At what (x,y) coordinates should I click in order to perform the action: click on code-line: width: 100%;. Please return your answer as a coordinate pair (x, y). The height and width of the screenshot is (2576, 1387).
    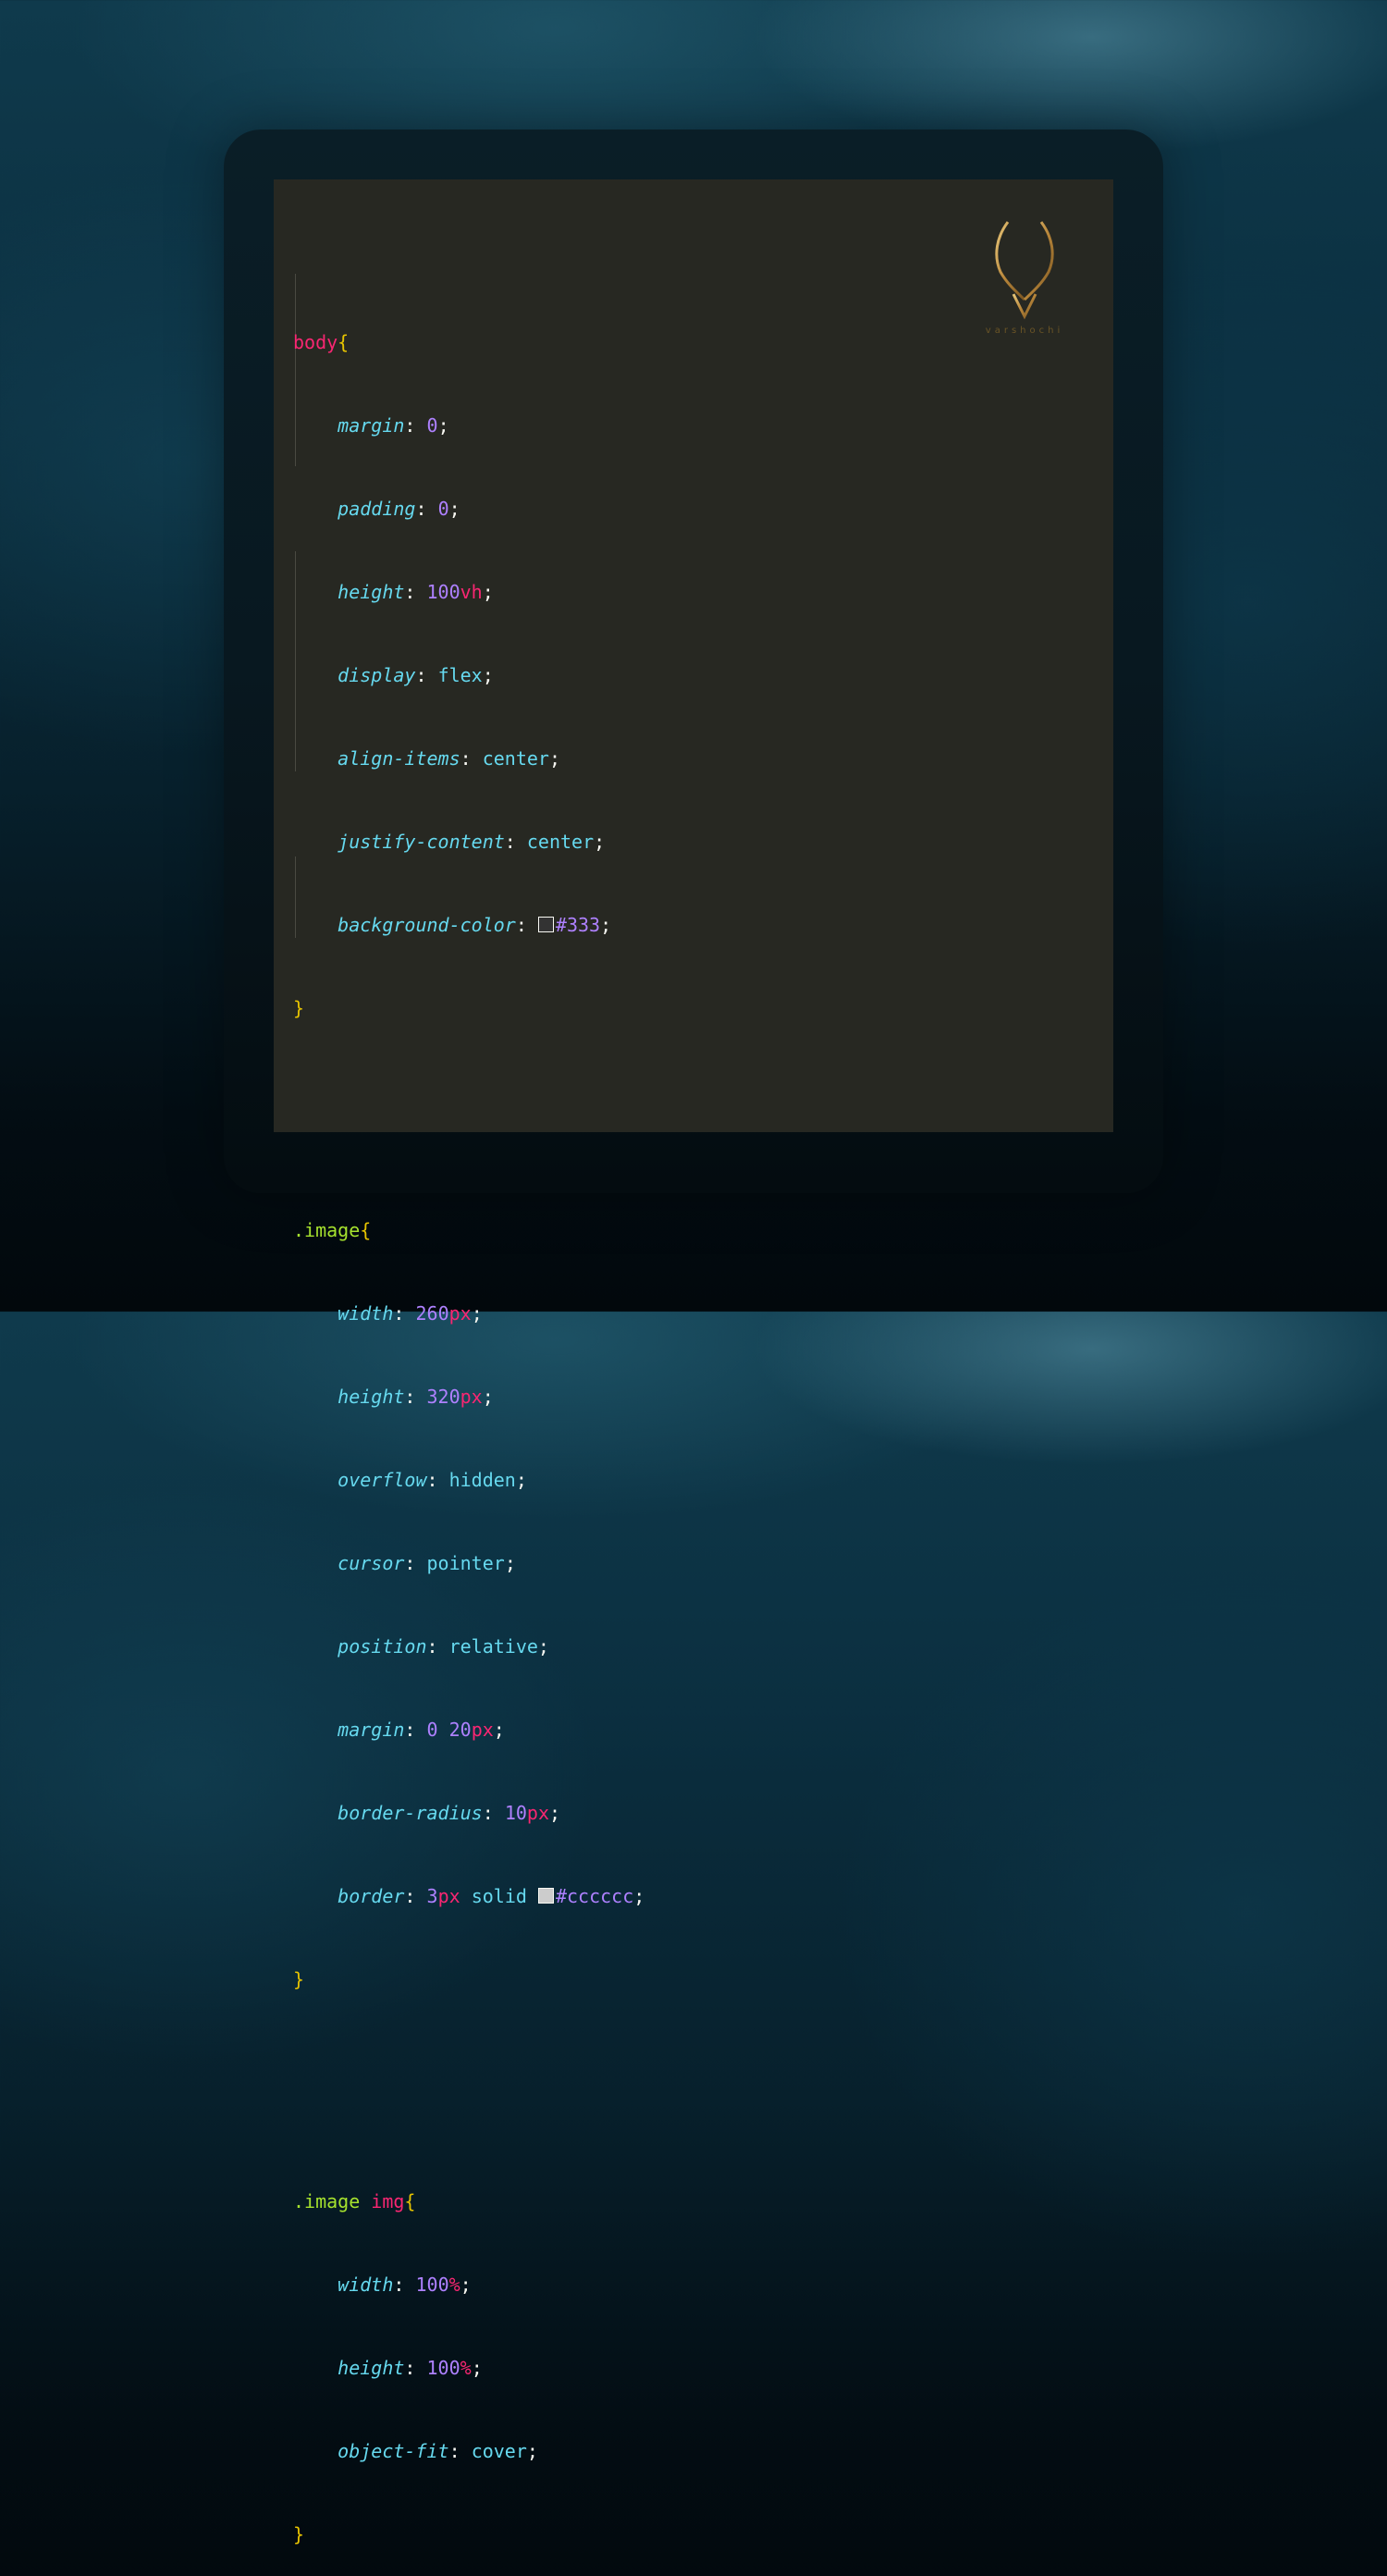
    Looking at the image, I should click on (405, 2285).